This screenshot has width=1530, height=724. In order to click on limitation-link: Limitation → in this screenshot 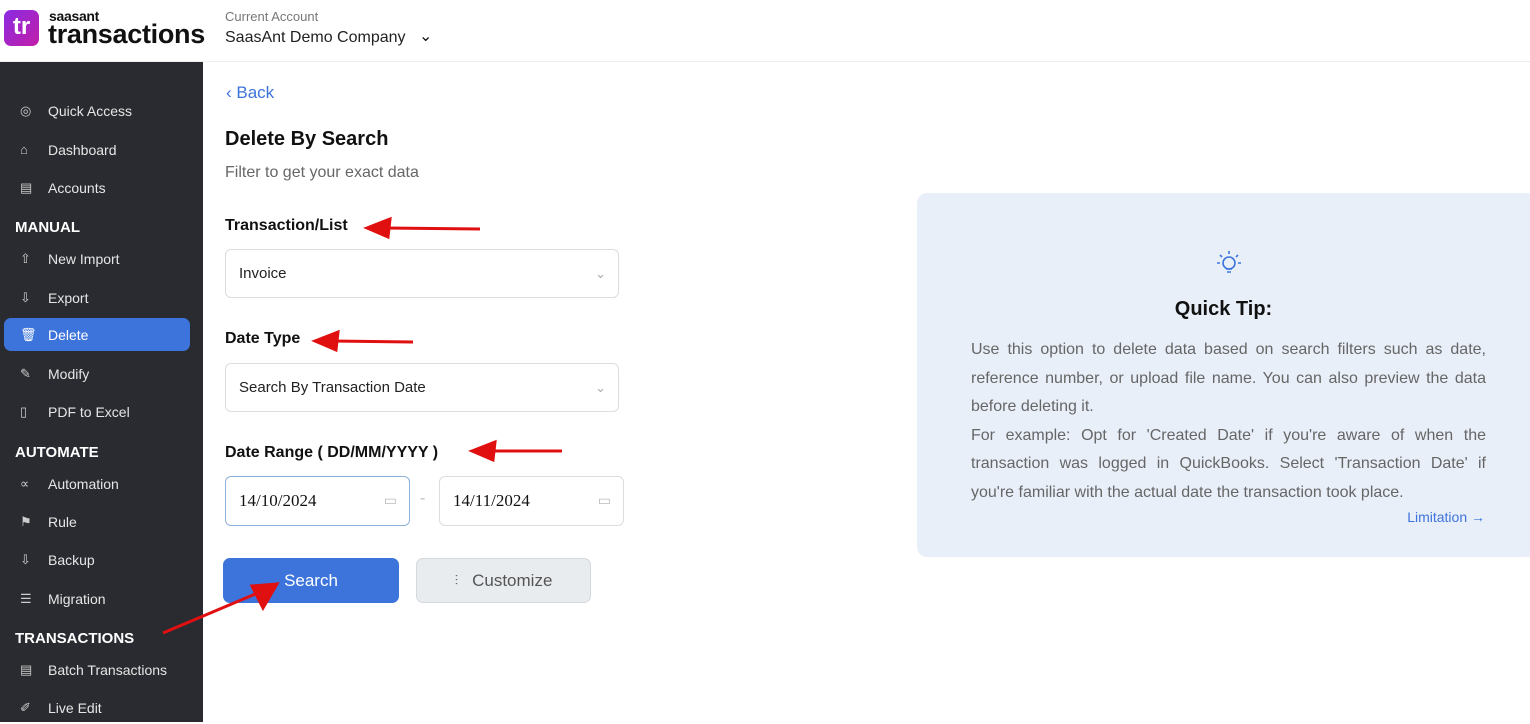, I will do `click(1446, 517)`.